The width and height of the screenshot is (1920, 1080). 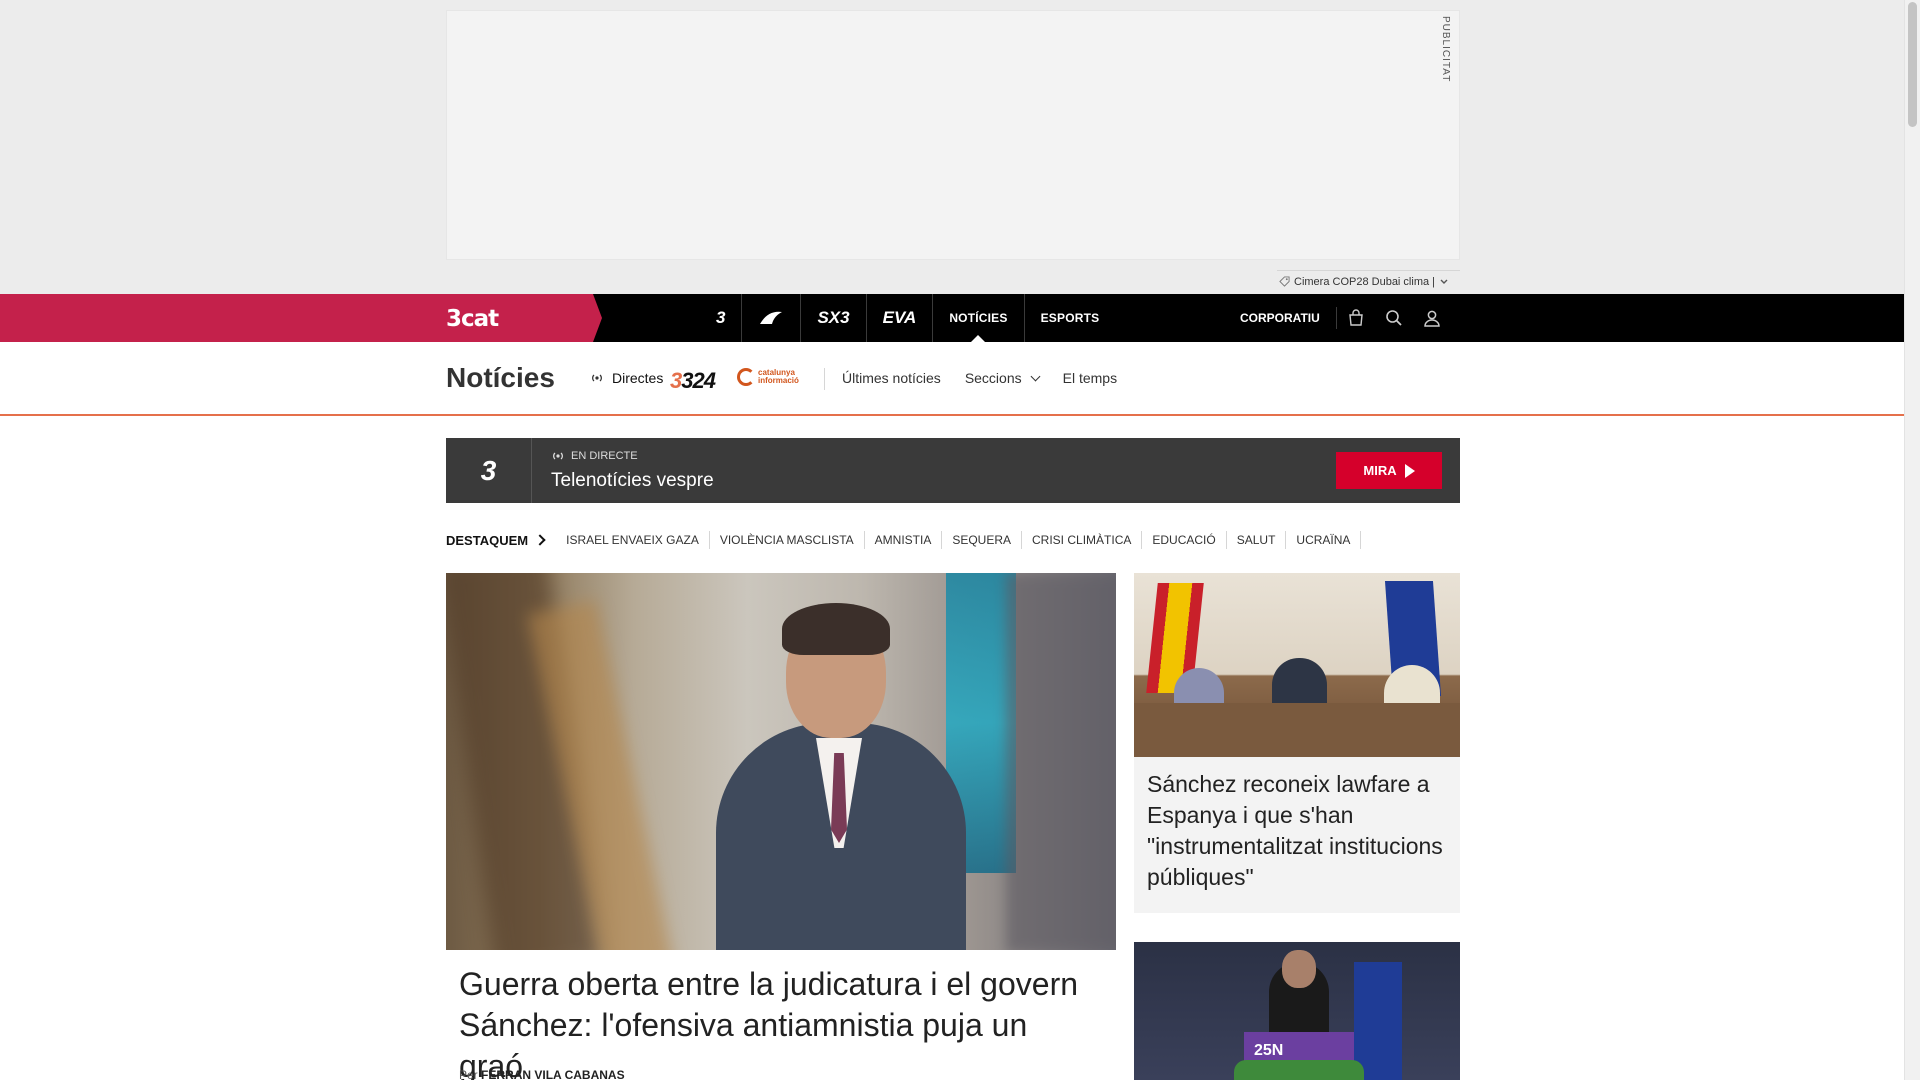 I want to click on channel-esports: ESPORTS, so click(x=1070, y=318).